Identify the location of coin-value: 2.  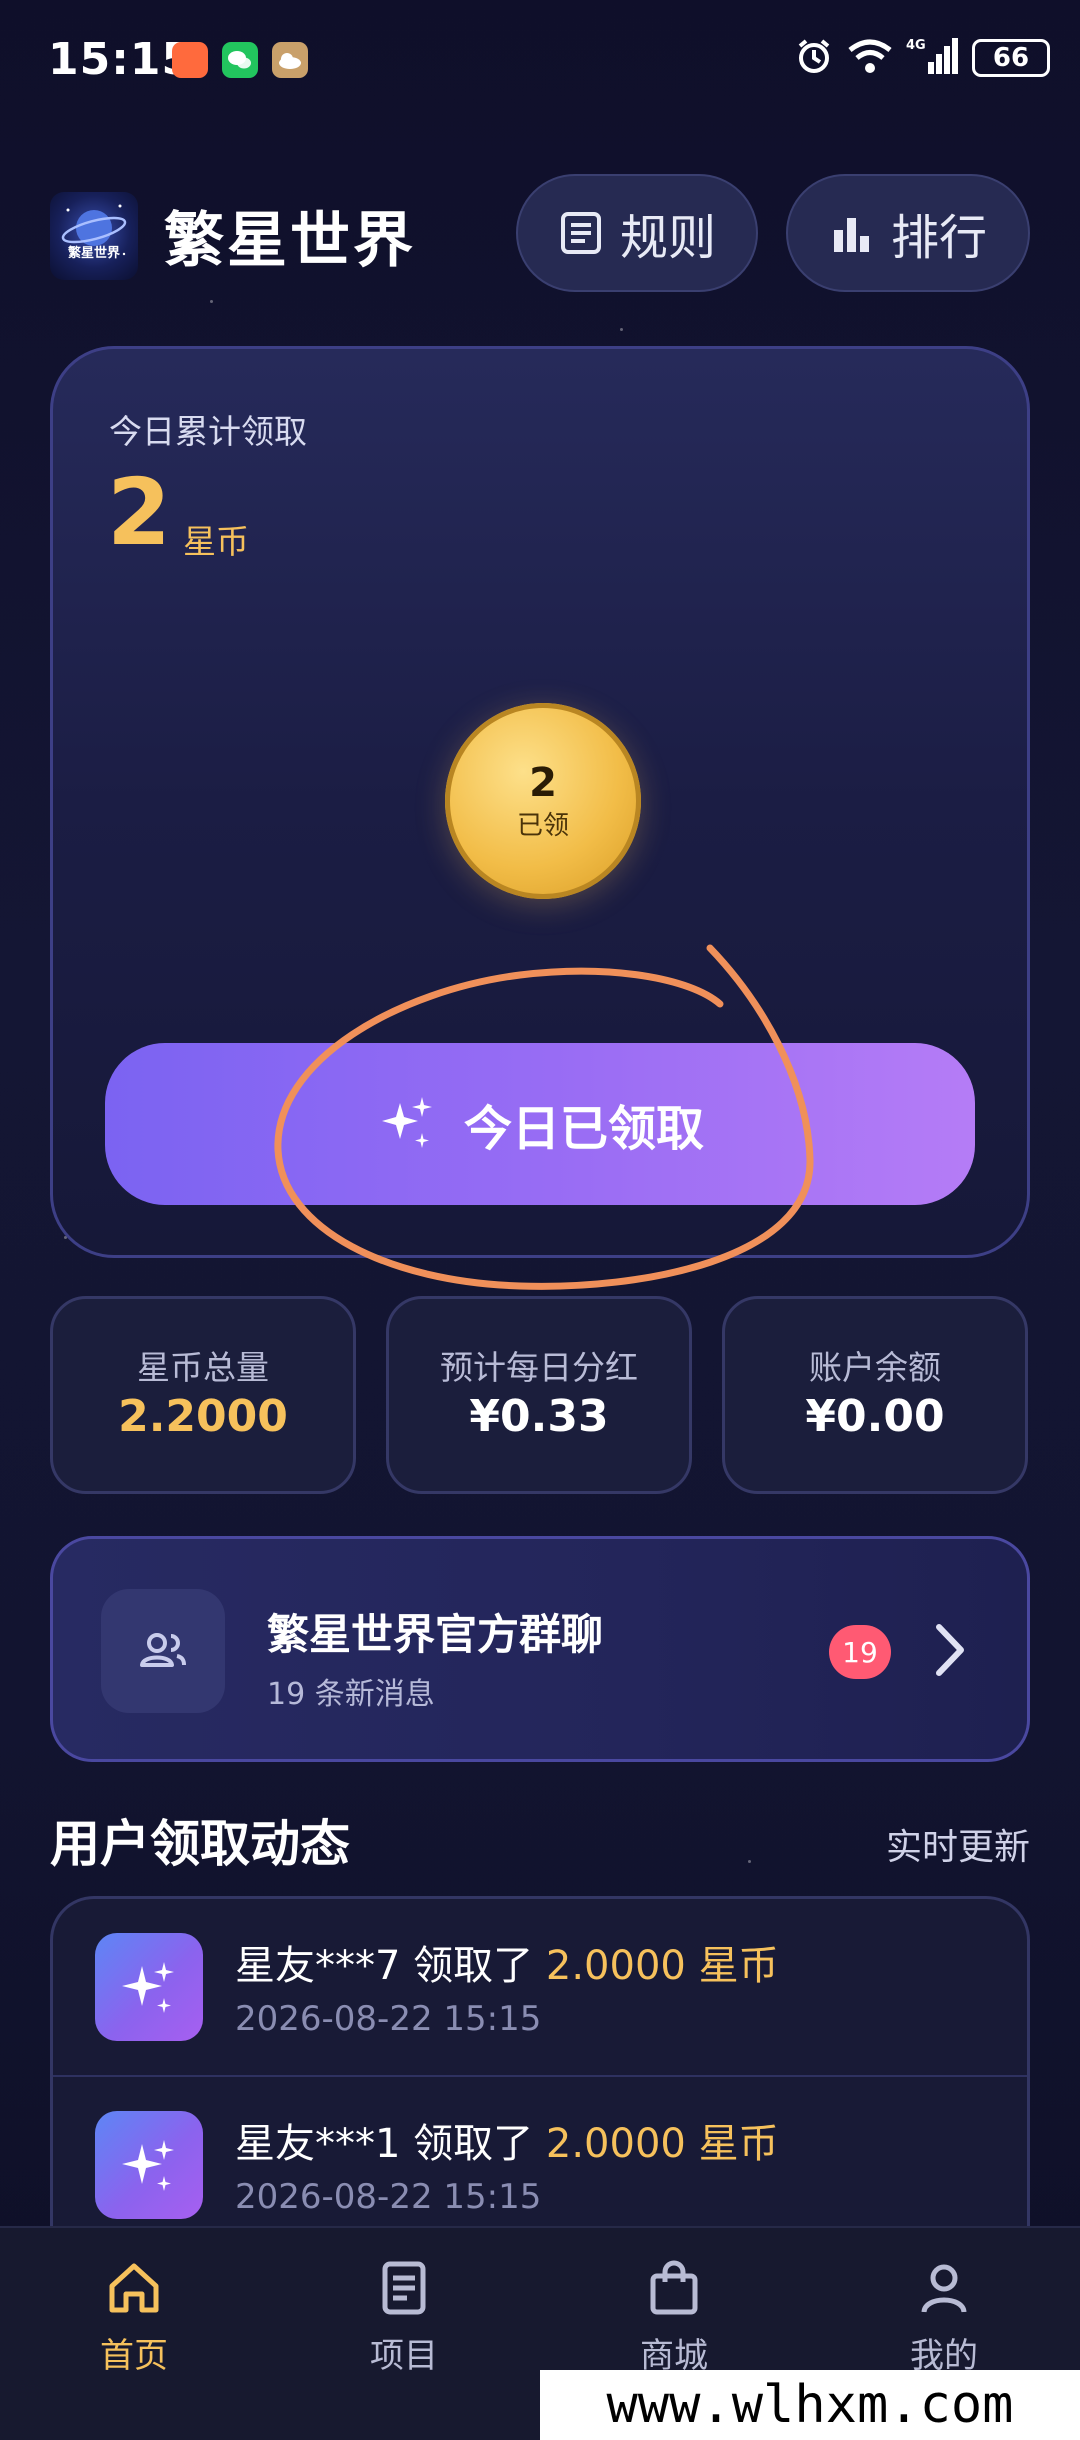
(543, 782).